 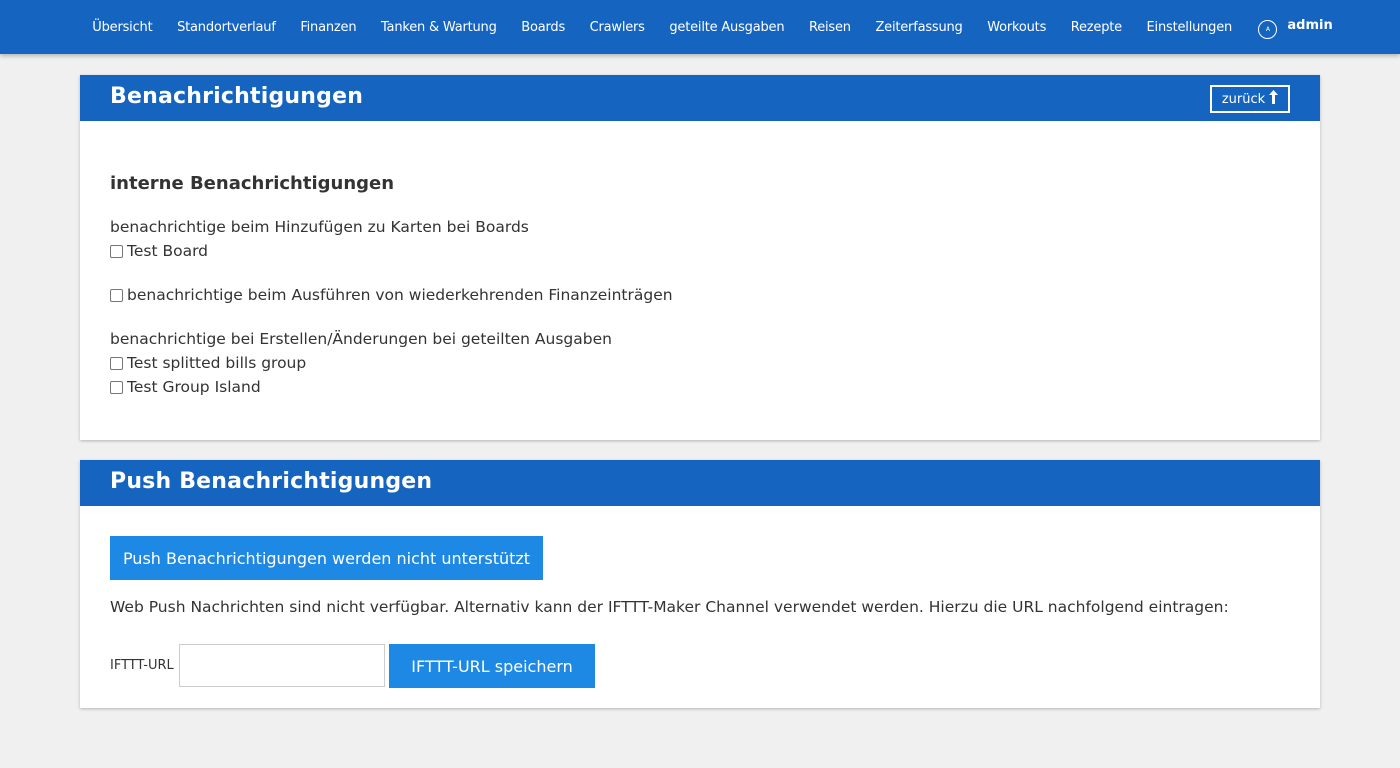 I want to click on splitbills-option-test-splitted-bills-group: Test splitted bills group, so click(x=208, y=363).